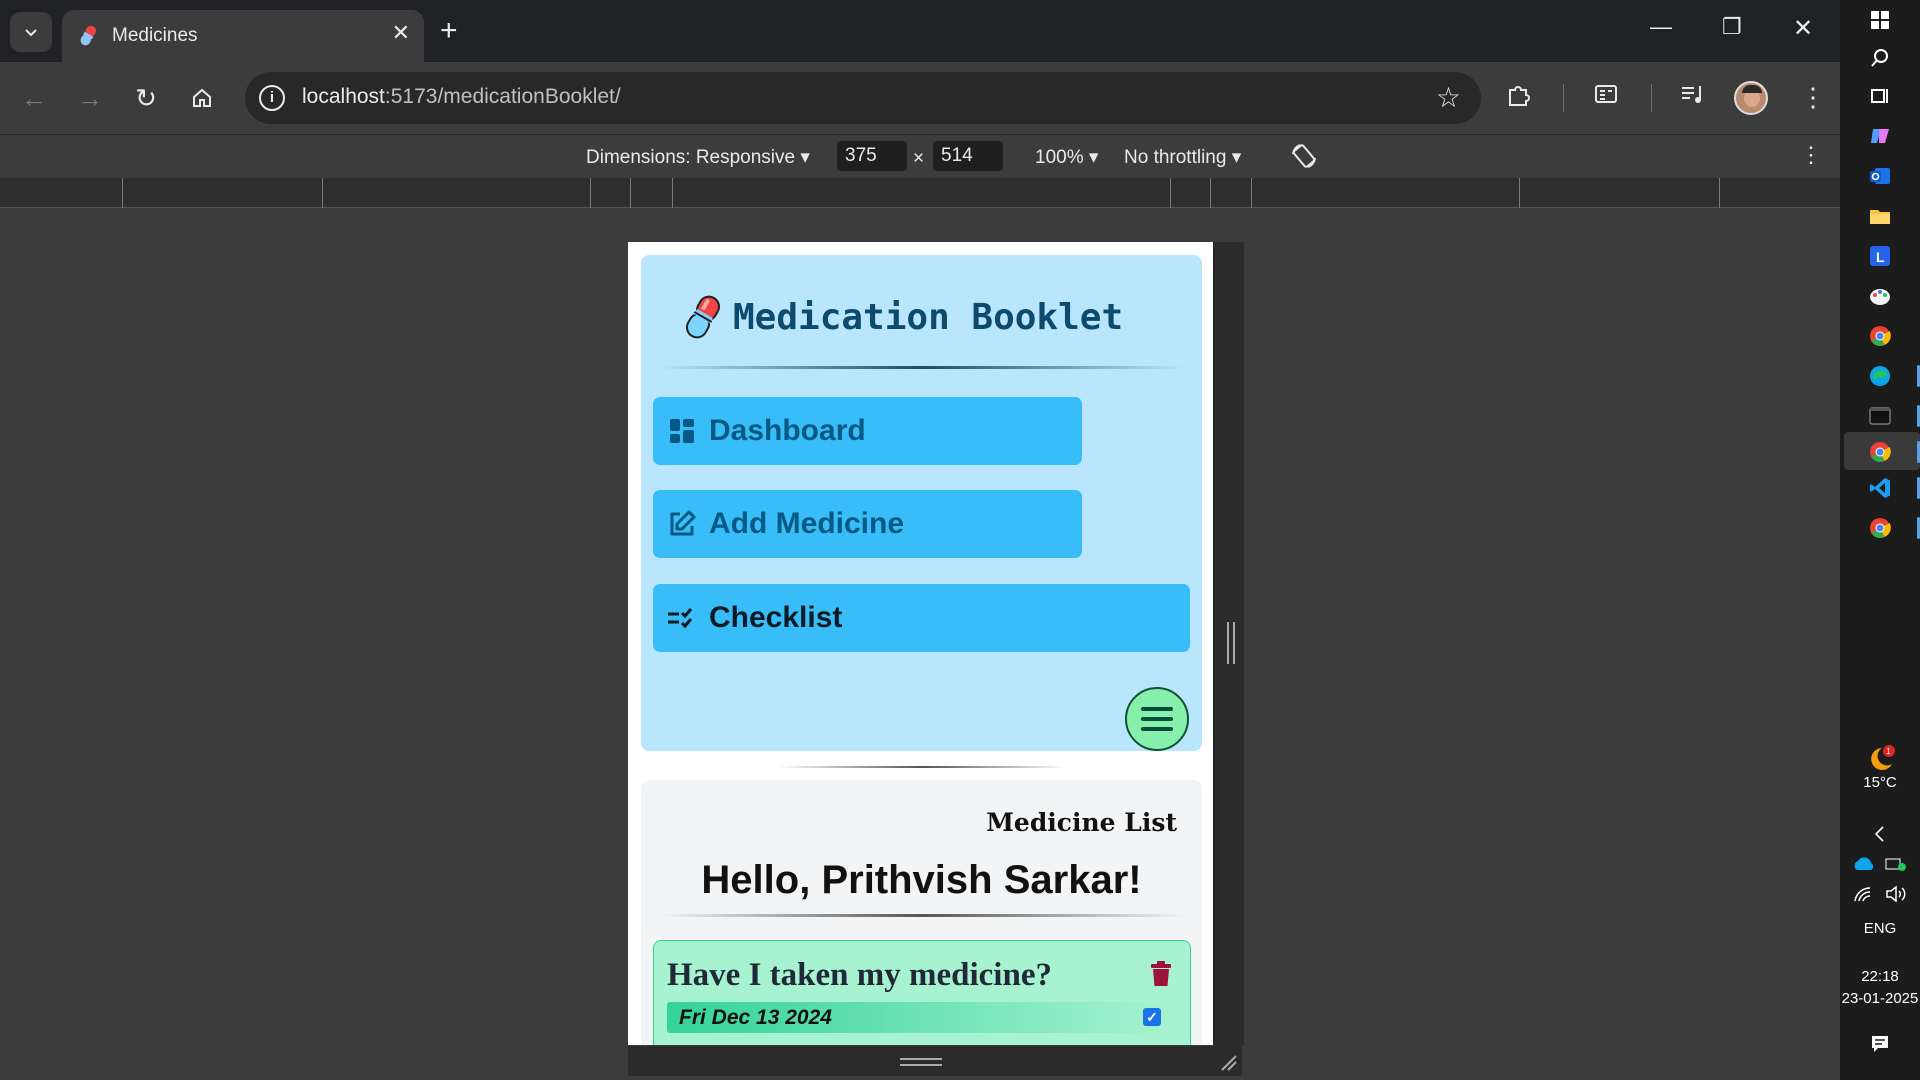 The height and width of the screenshot is (1080, 1920). I want to click on language-indicator: ENG, so click(1880, 928).